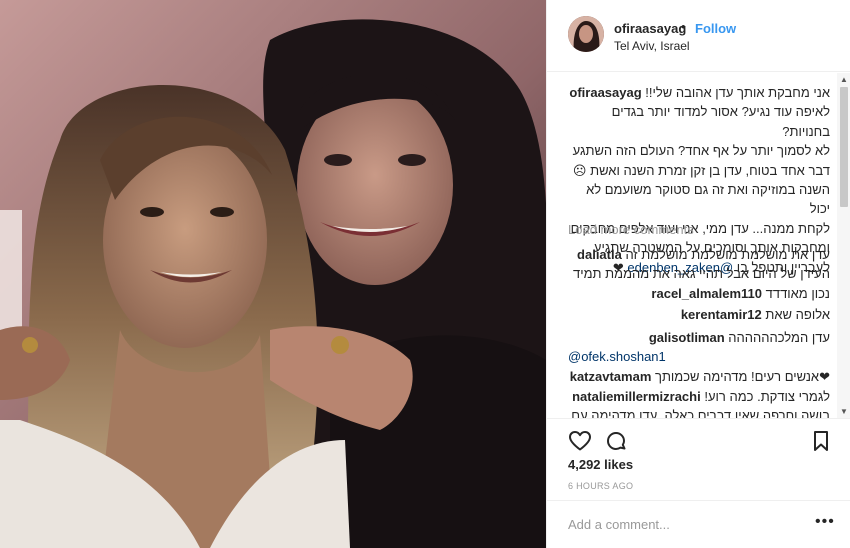 This screenshot has height=548, width=850. I want to click on comment-item: נכון מאודדד racel_almalem110, so click(699, 293).